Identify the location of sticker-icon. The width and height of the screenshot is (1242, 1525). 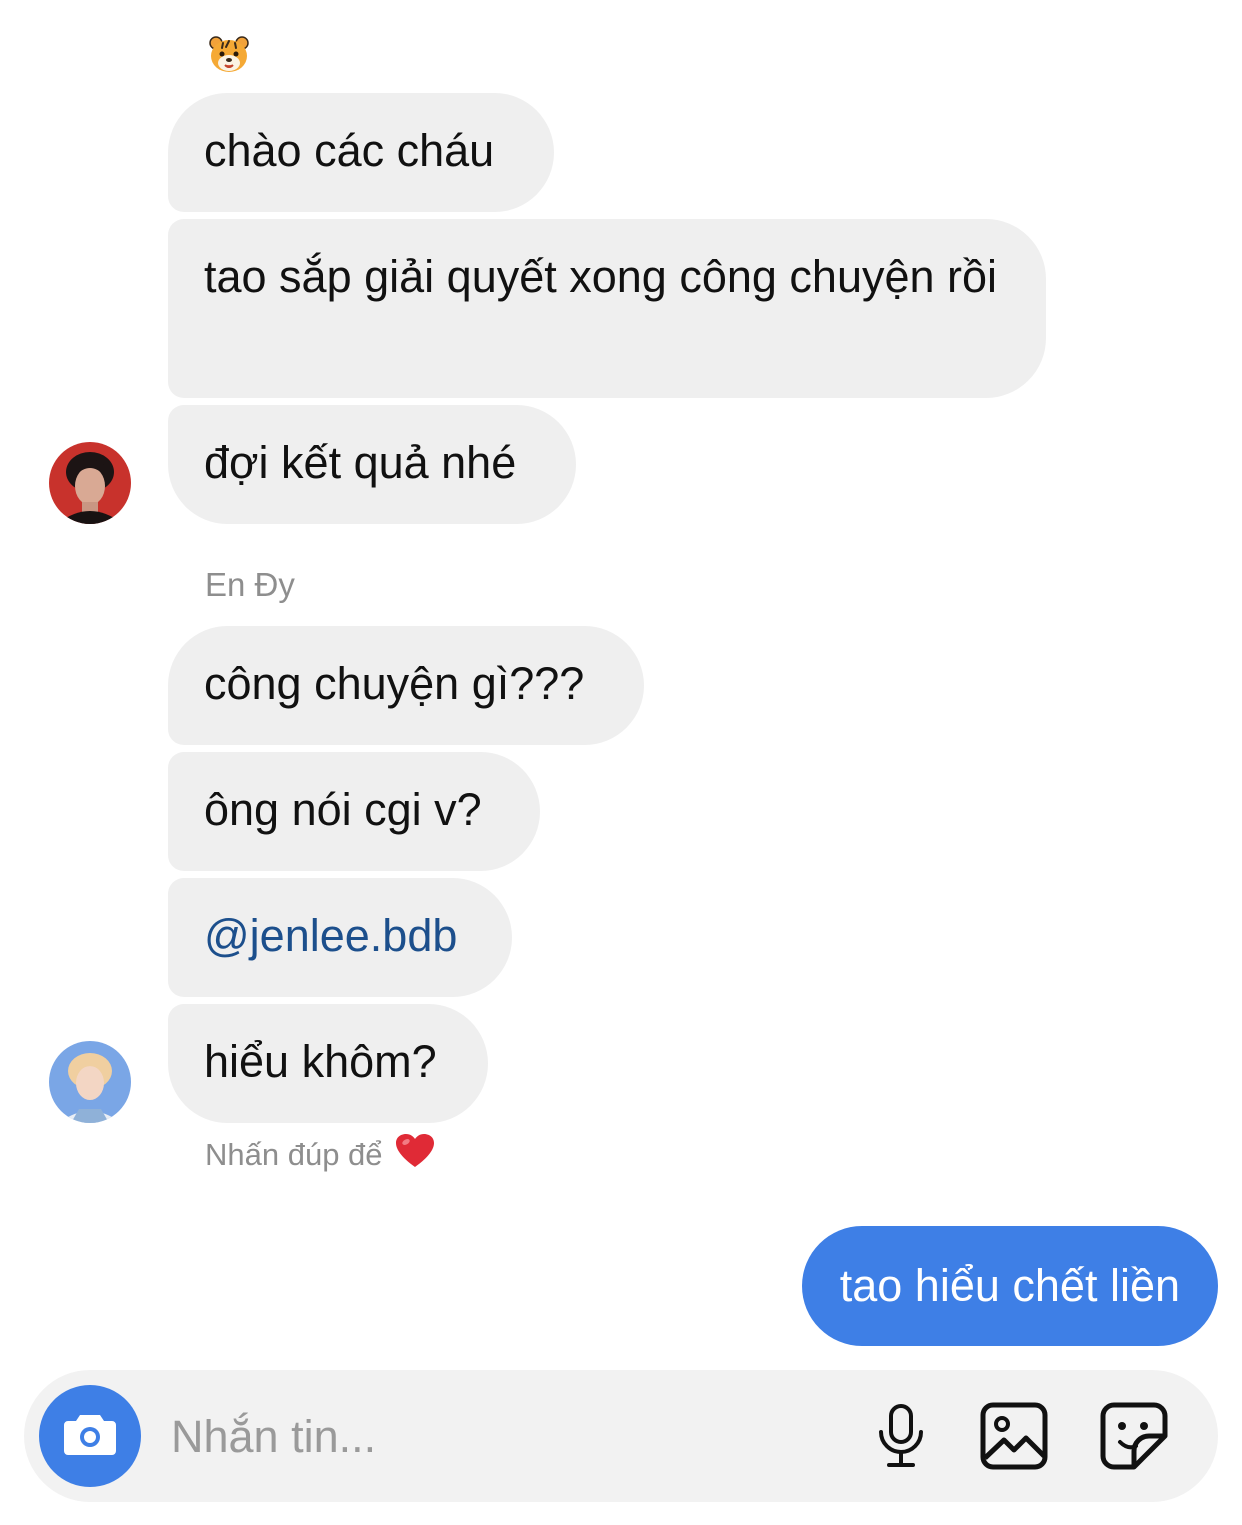
(1134, 1436).